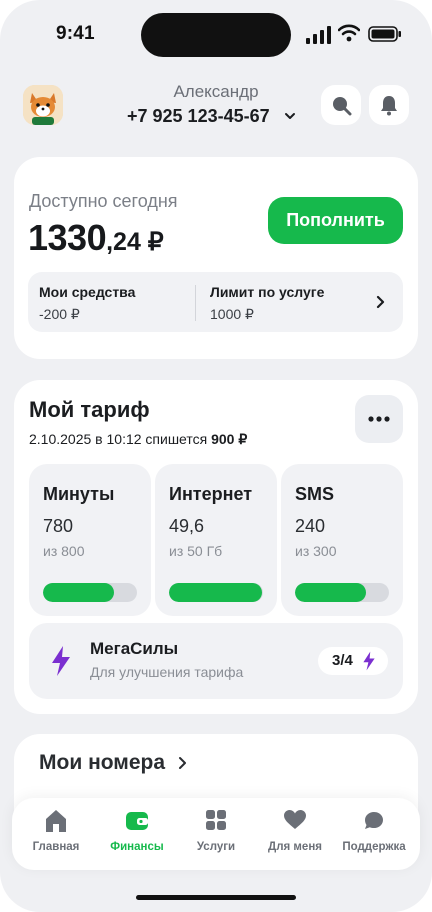  What do you see at coordinates (167, 672) in the screenshot?
I see `megasily-subtitle: Для улучшения тарифа` at bounding box center [167, 672].